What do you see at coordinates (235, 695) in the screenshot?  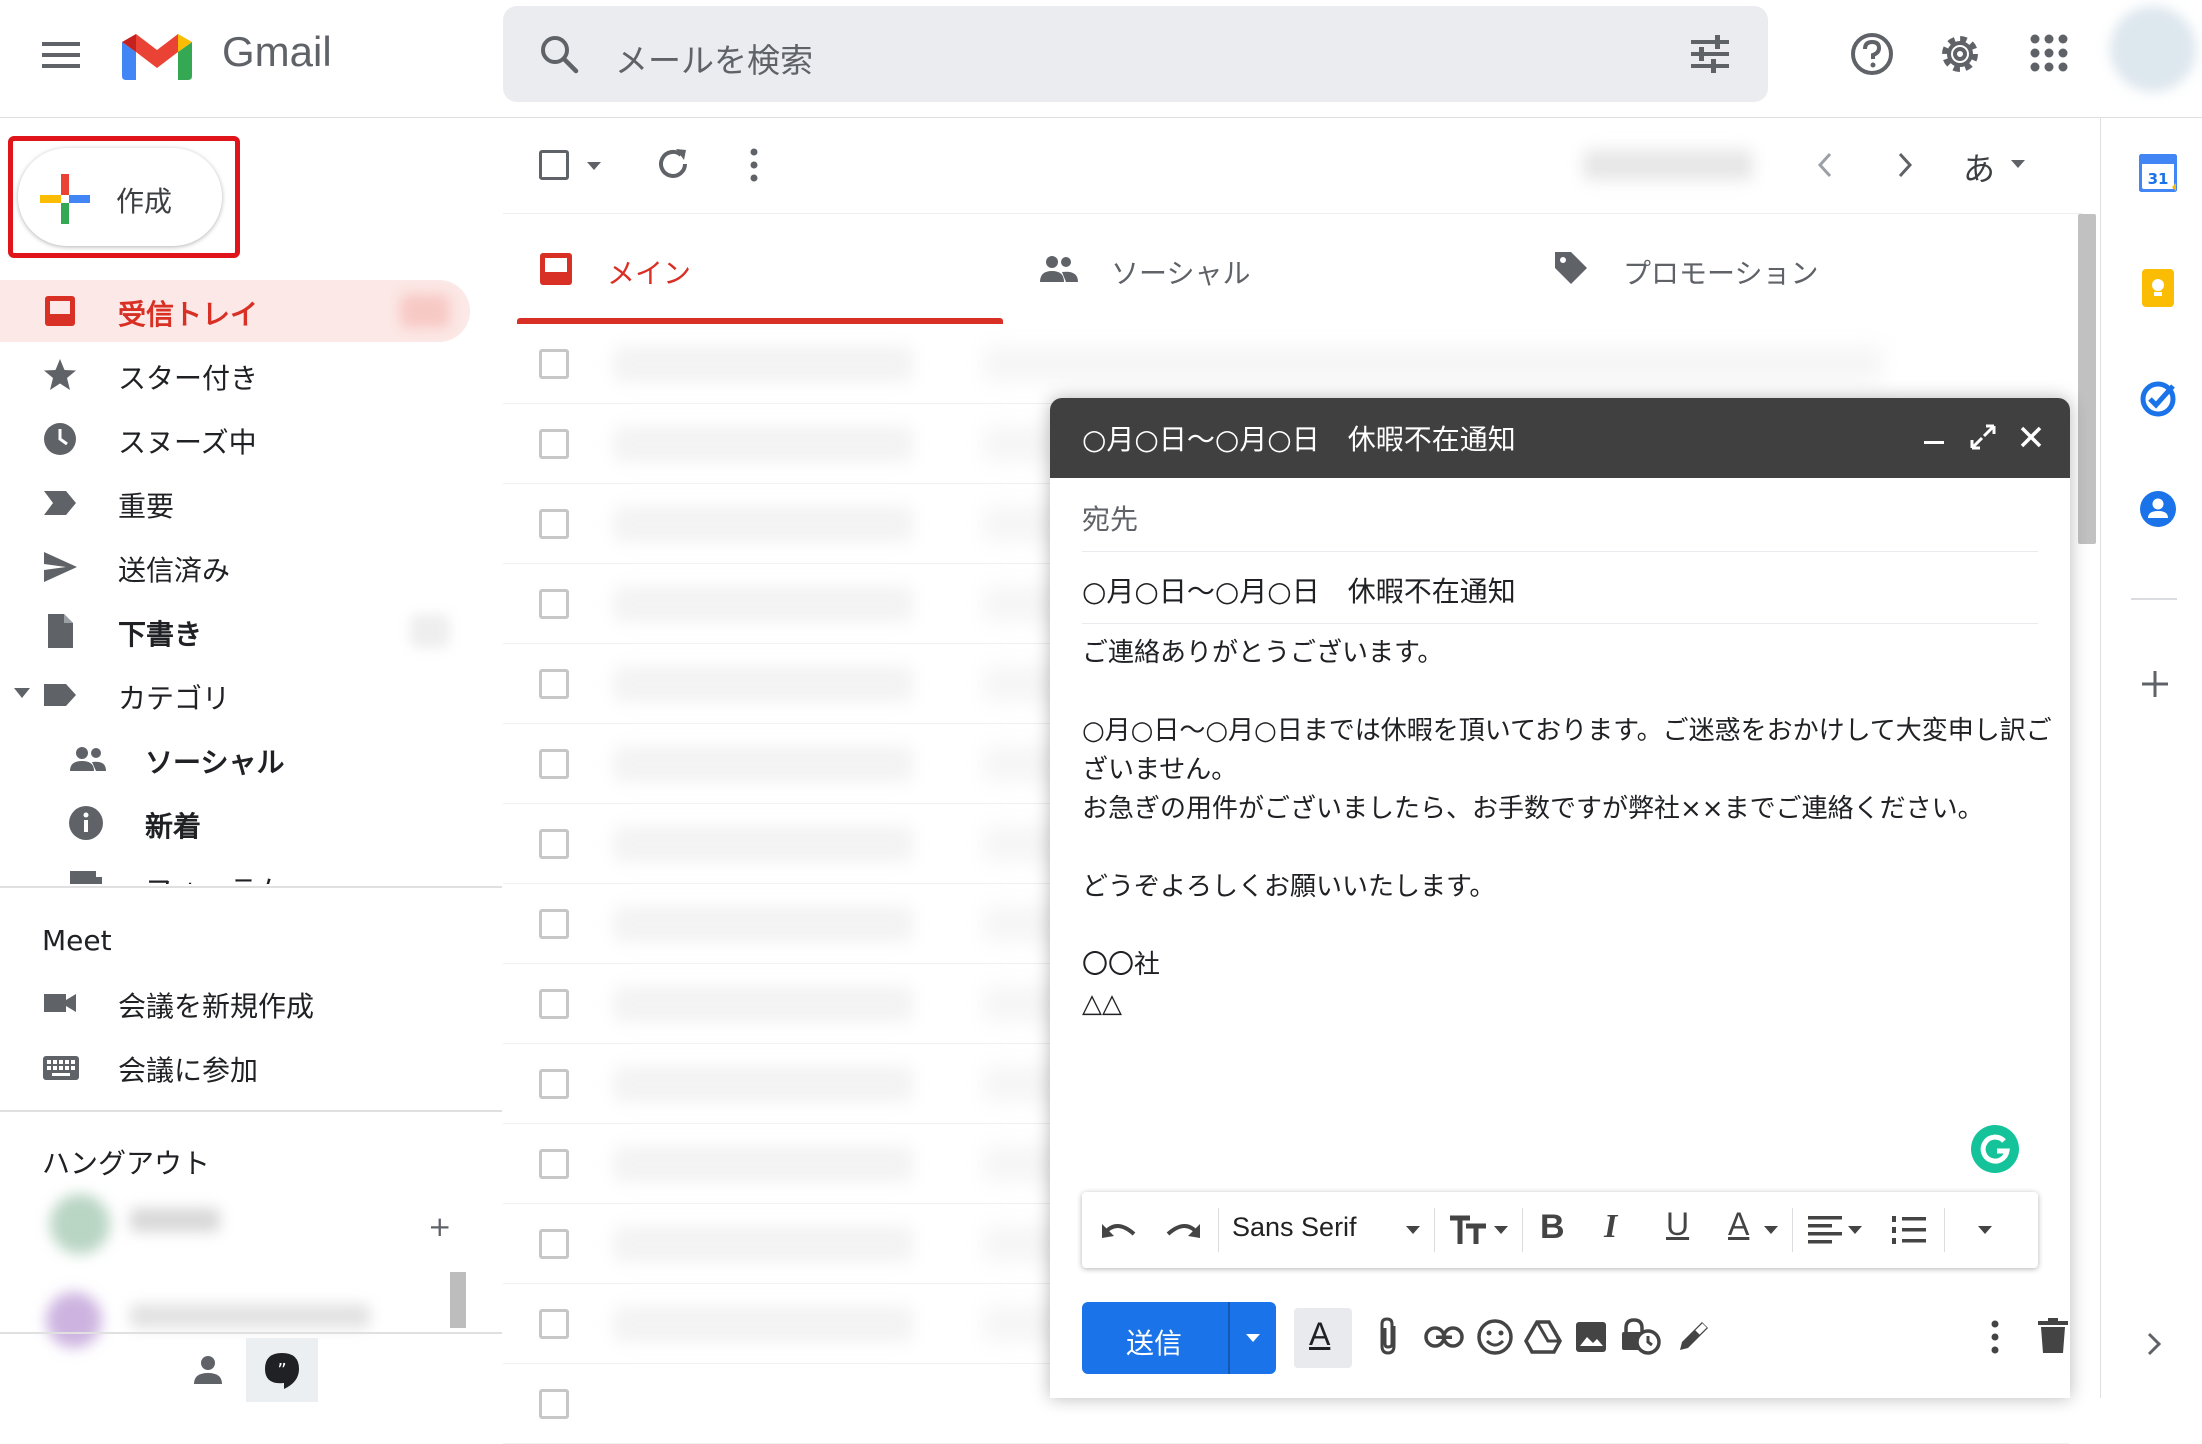 I see `sidebar-item-categories: カテゴリ` at bounding box center [235, 695].